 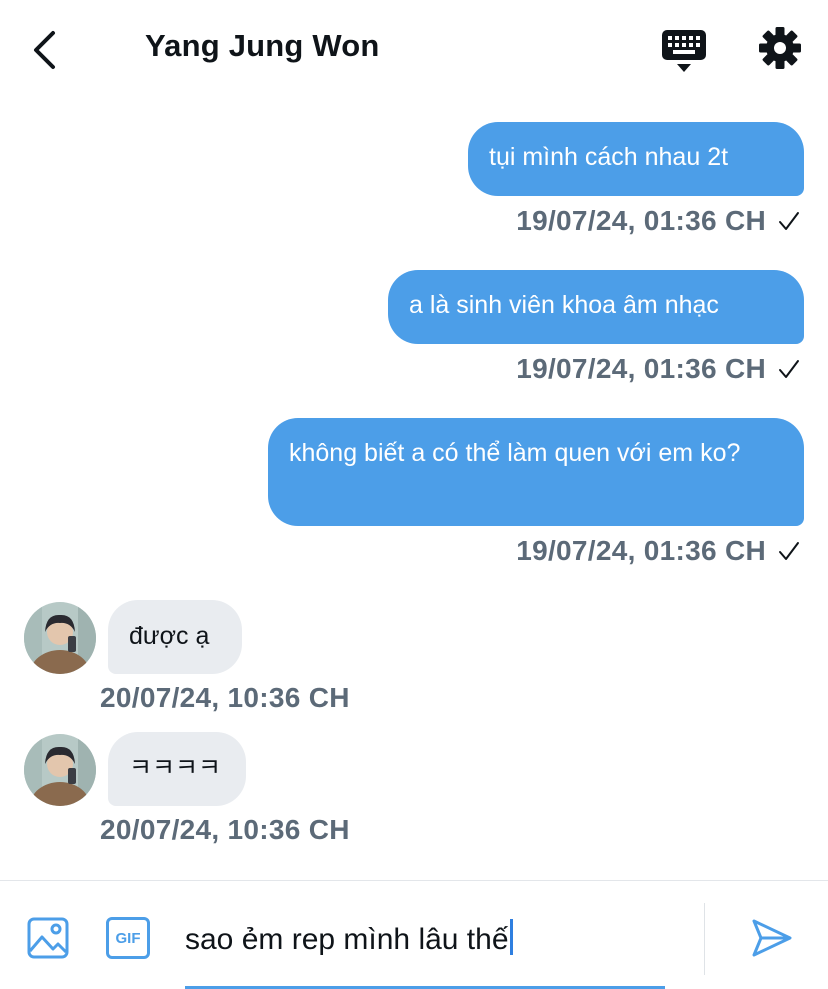 What do you see at coordinates (414, 49) in the screenshot?
I see `conversation-header: Yang Jung Won` at bounding box center [414, 49].